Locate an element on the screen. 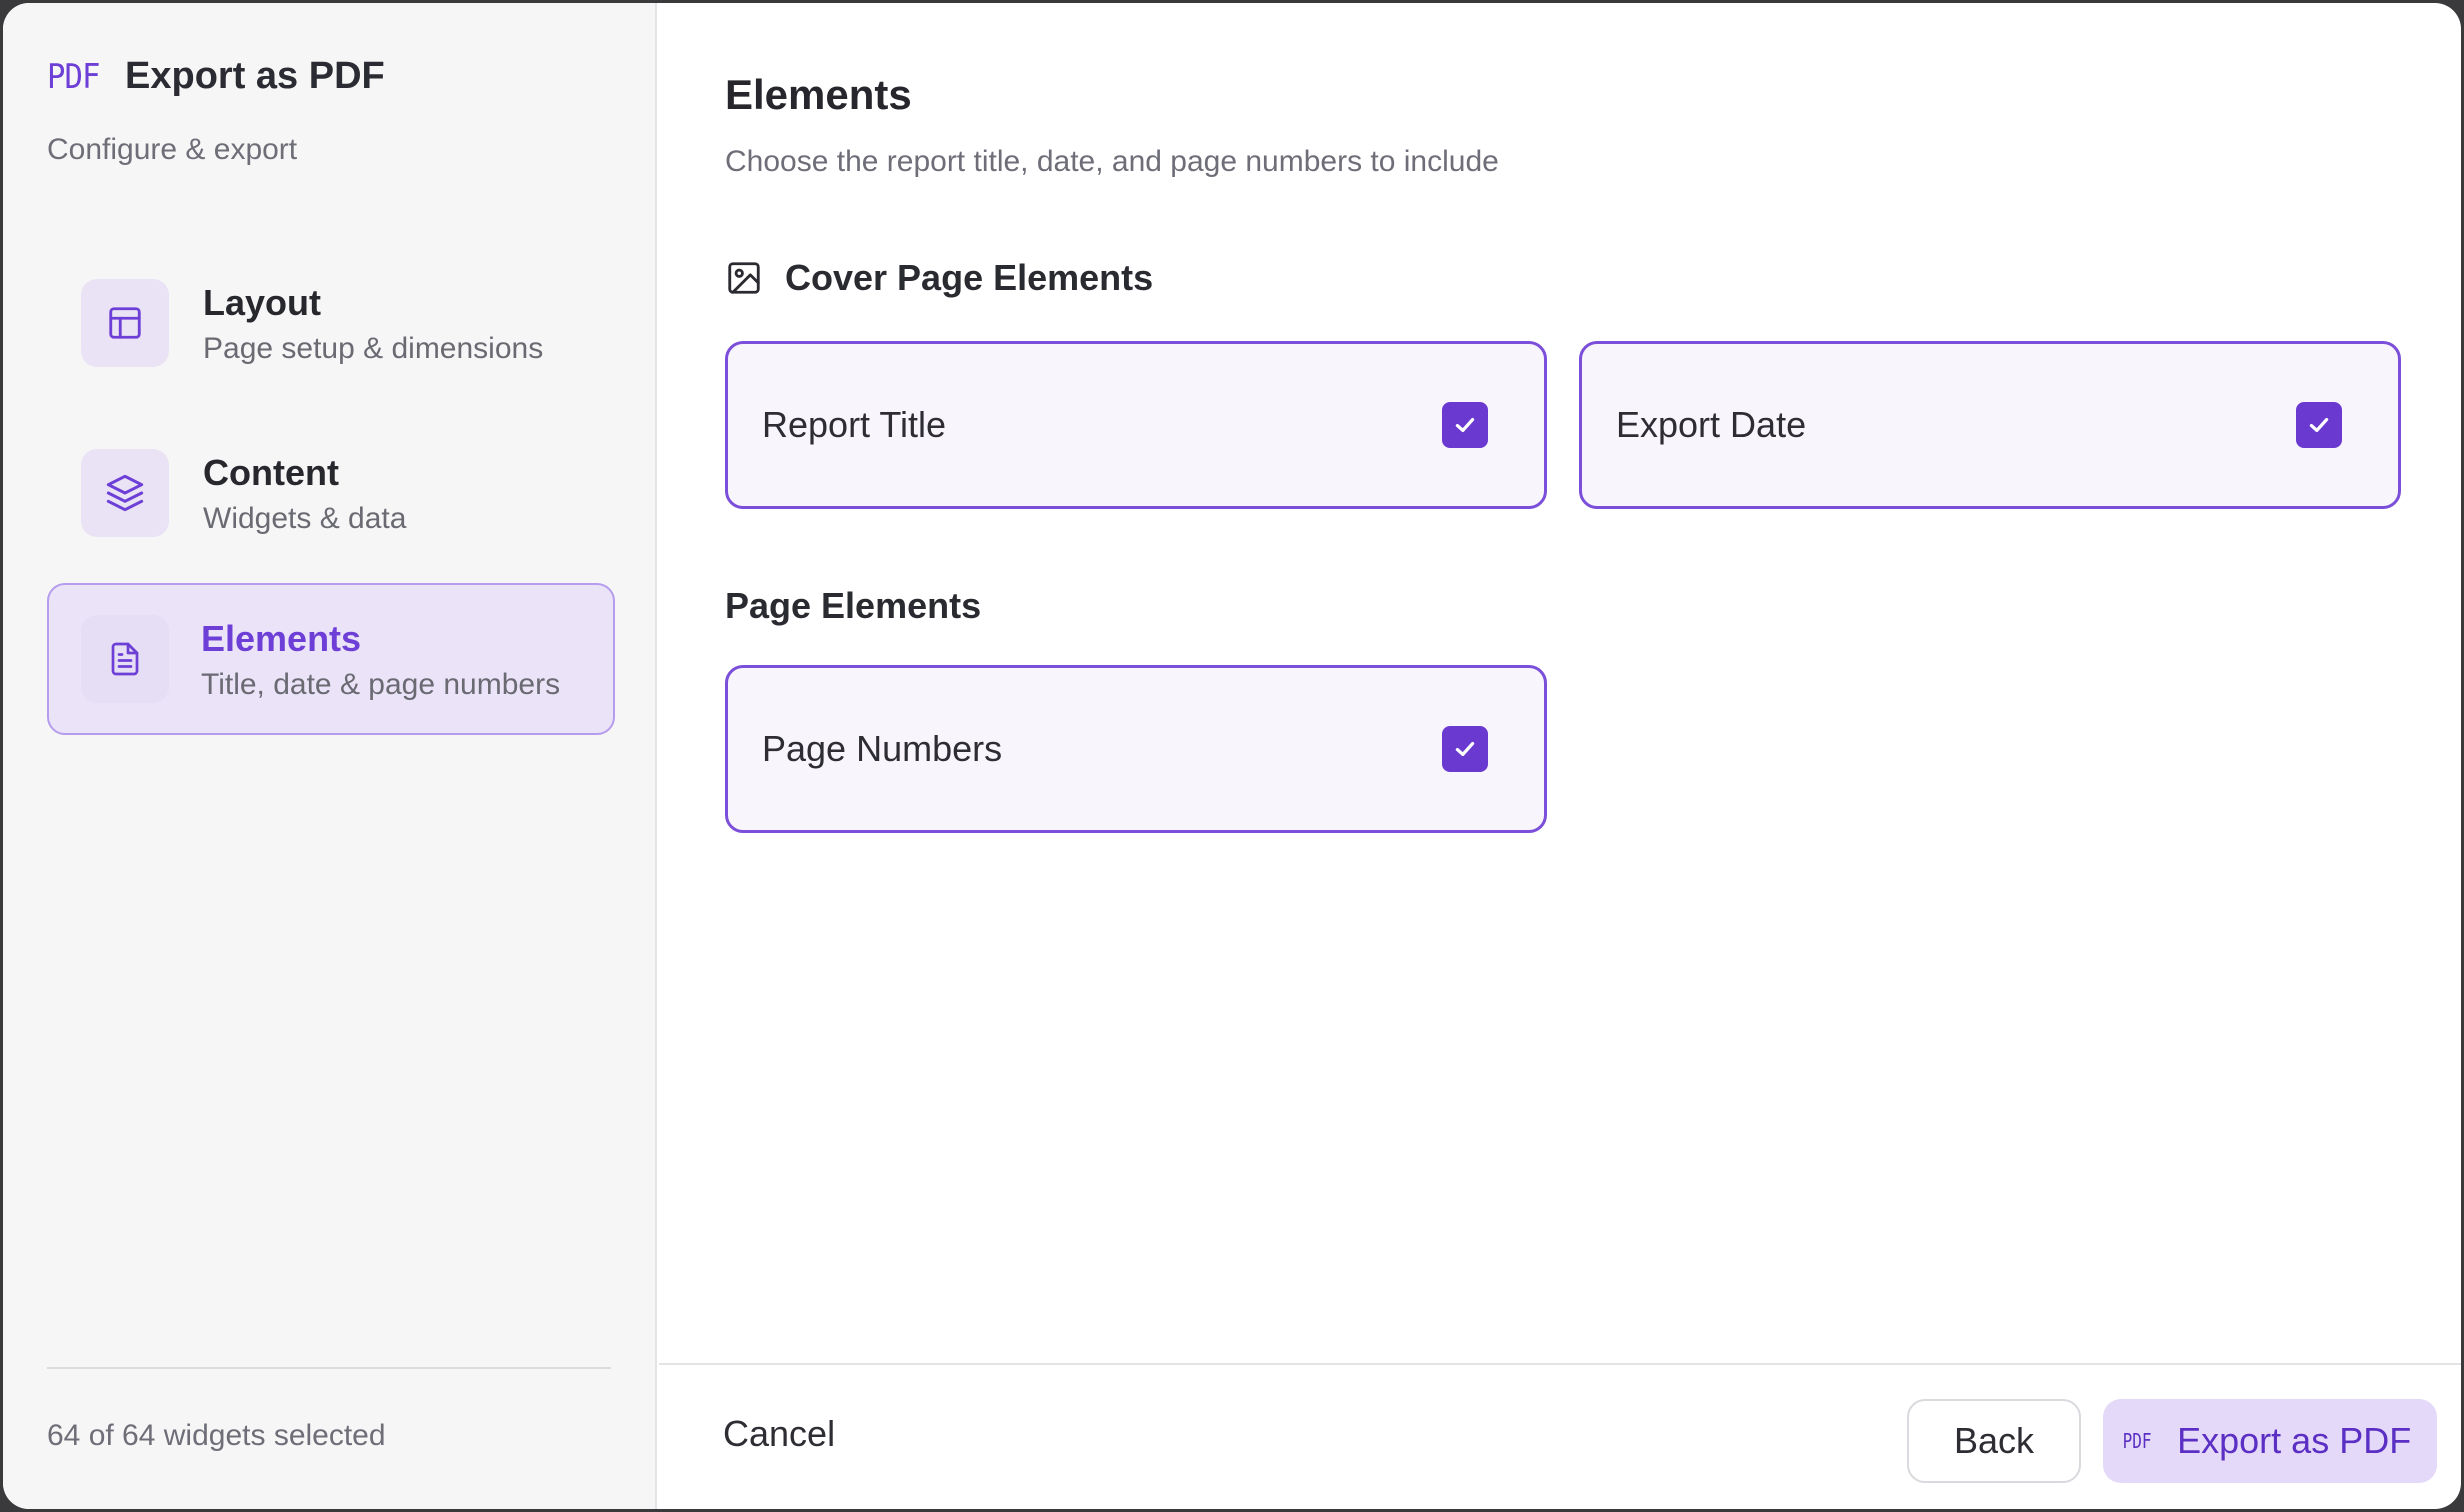  brand: PDF Export as PDF is located at coordinates (216, 76).